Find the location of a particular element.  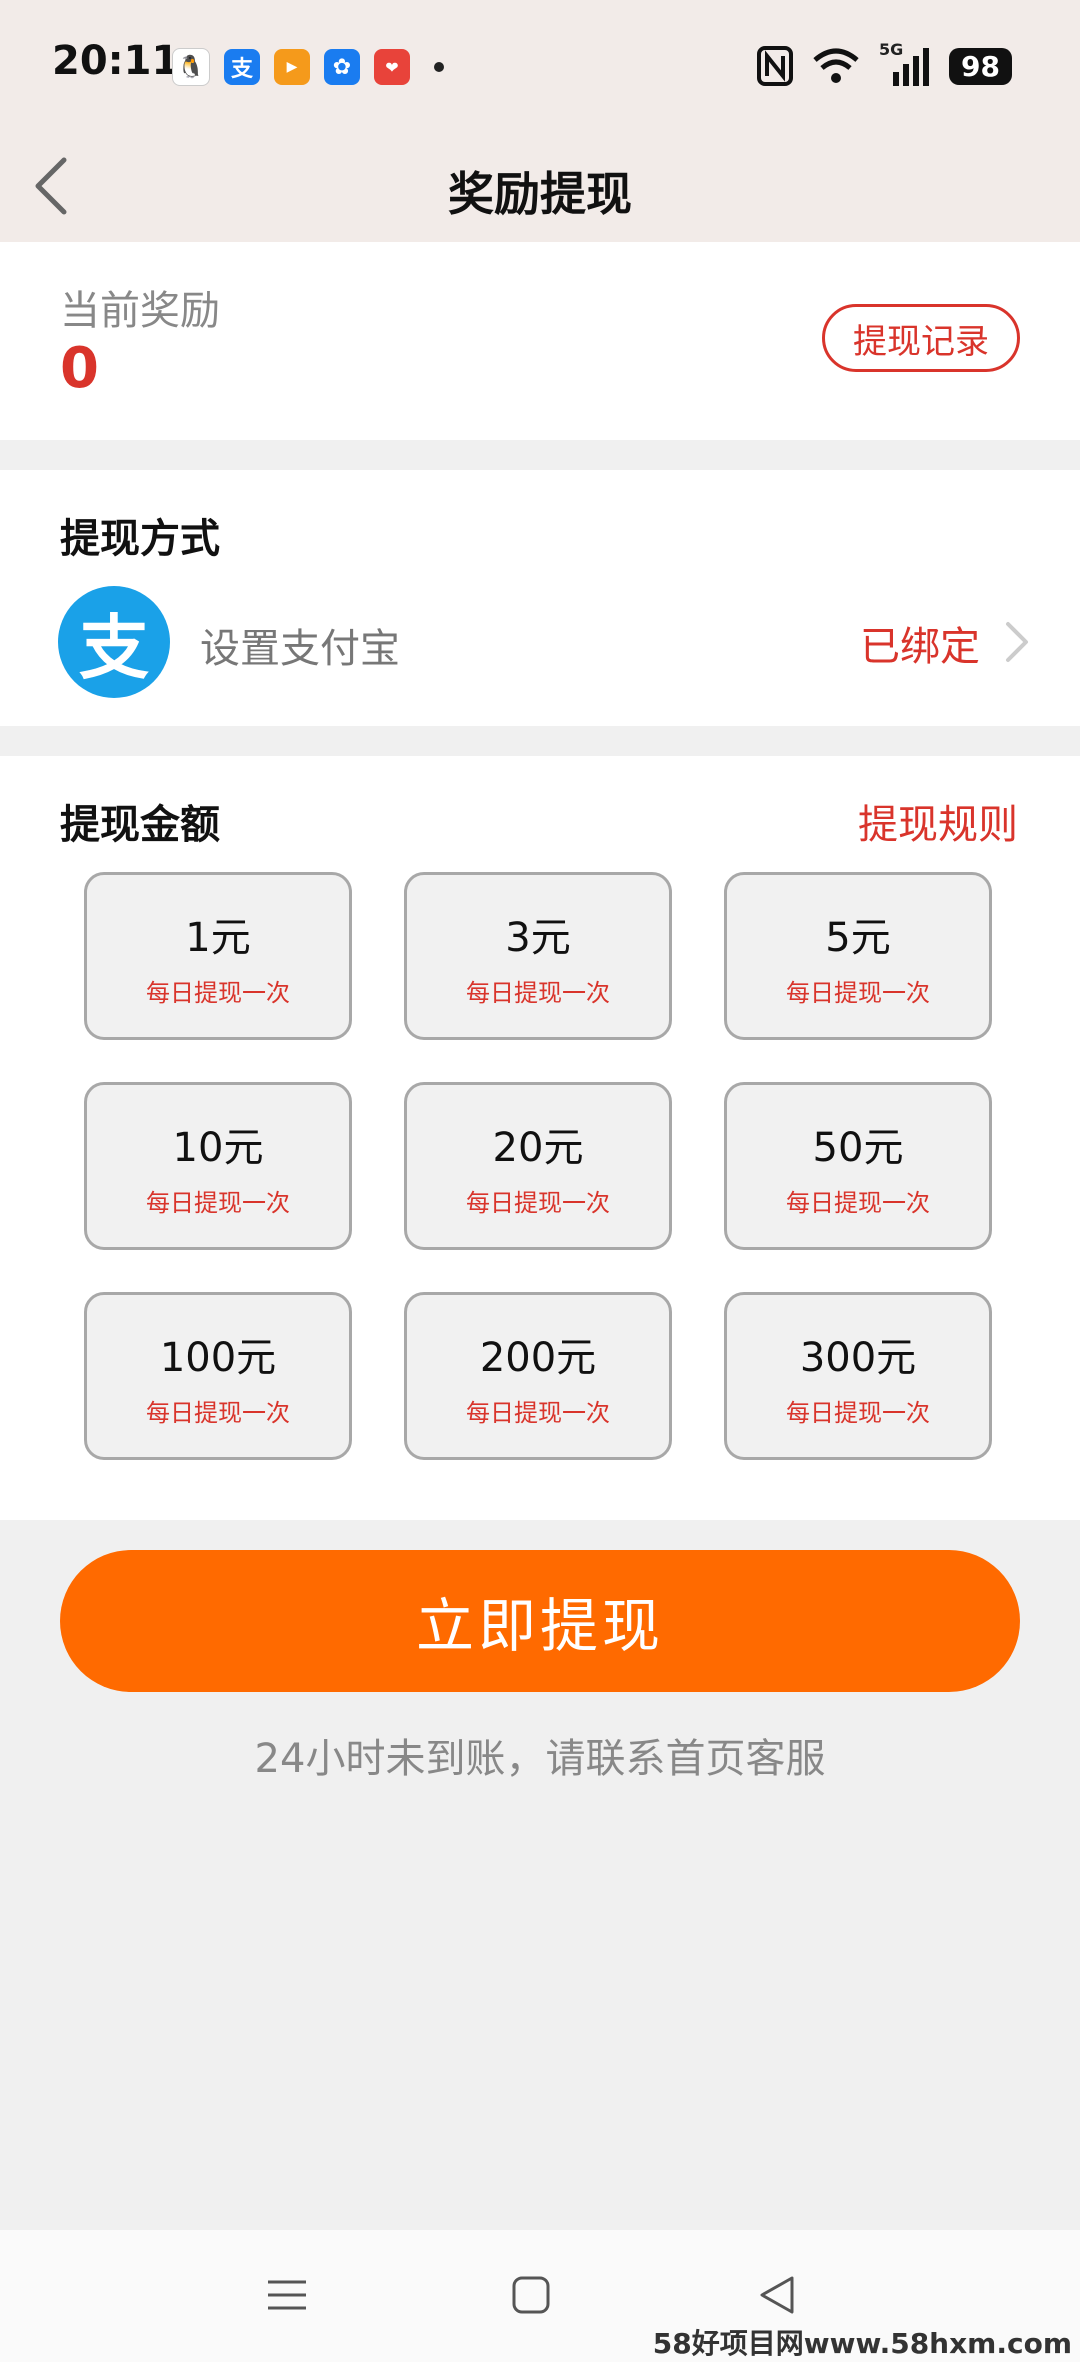

amount-option-1: 1元 每日提现一次 is located at coordinates (218, 956).